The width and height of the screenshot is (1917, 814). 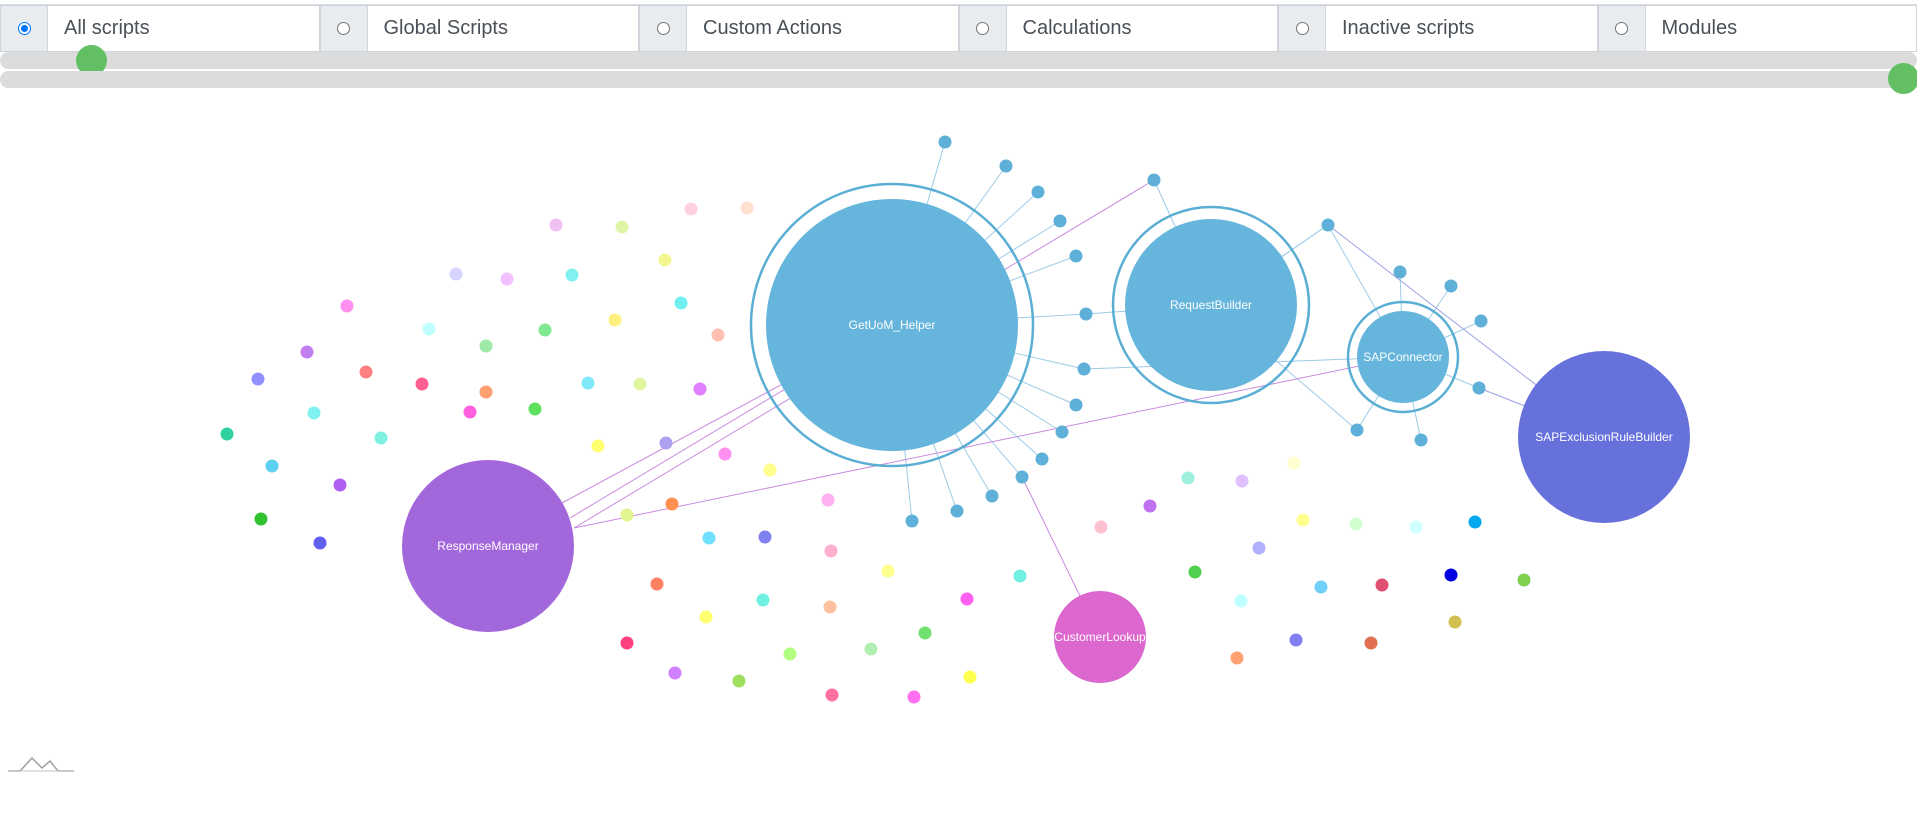 What do you see at coordinates (343, 28) in the screenshot?
I see `radio-global-scripts` at bounding box center [343, 28].